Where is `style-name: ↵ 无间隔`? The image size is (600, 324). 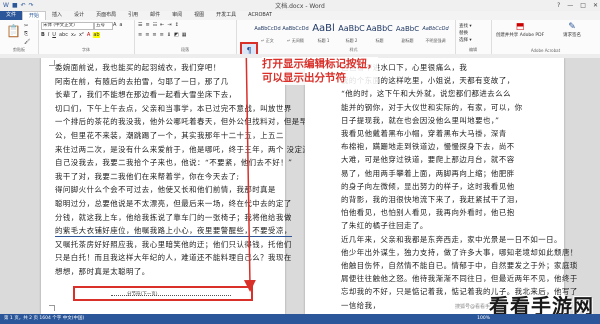 style-name: ↵ 无间隔 is located at coordinates (295, 40).